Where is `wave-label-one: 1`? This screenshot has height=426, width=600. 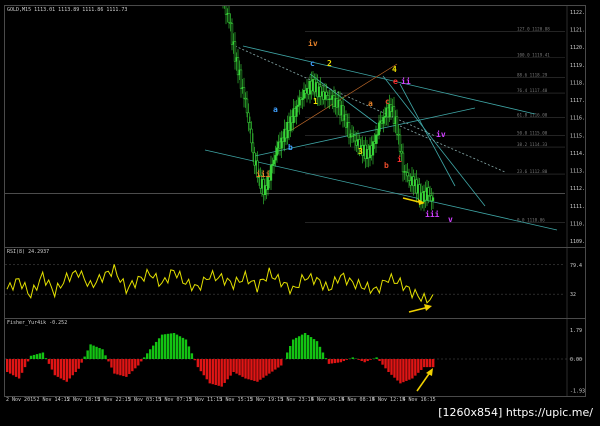
wave-label-one: 1 is located at coordinates (315, 101).